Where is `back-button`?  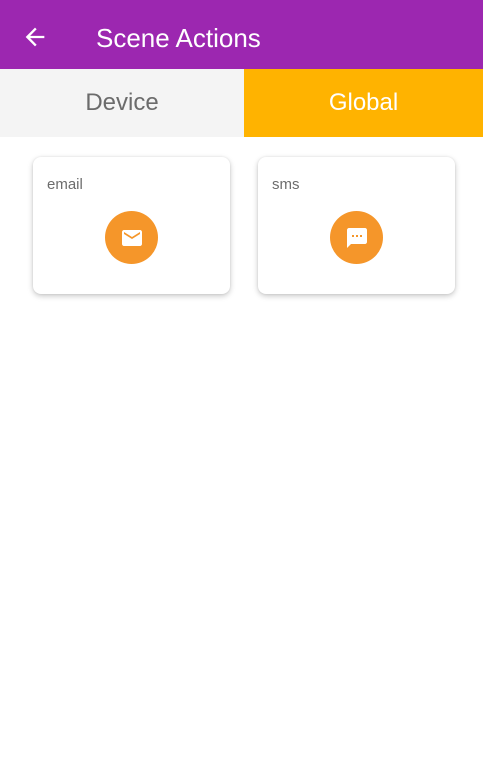
back-button is located at coordinates (35, 37).